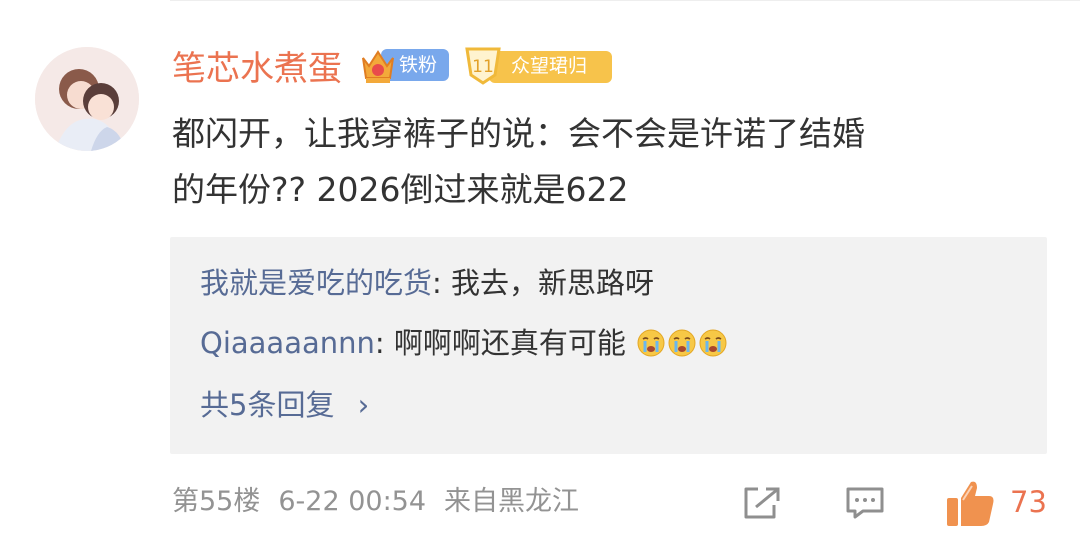 Image resolution: width=1080 pixels, height=554 pixels. I want to click on level-badge-label: 众望珺归, so click(549, 66).